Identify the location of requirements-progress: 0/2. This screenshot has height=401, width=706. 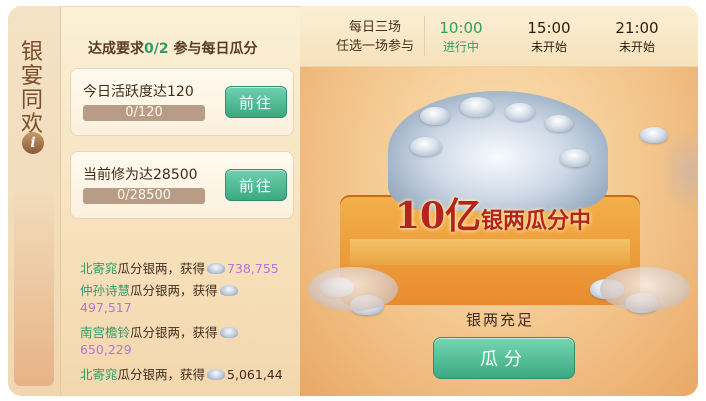
(156, 49).